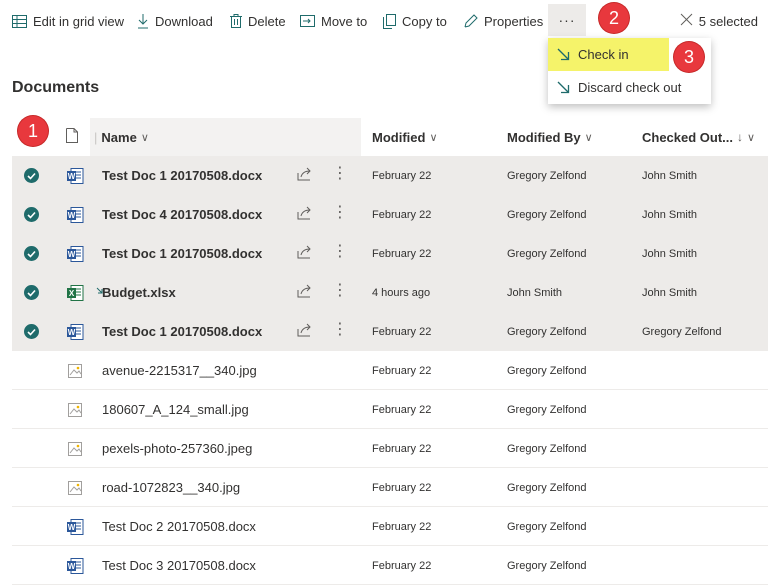  Describe the element at coordinates (72, 293) in the screenshot. I see `svg-text: X` at that location.